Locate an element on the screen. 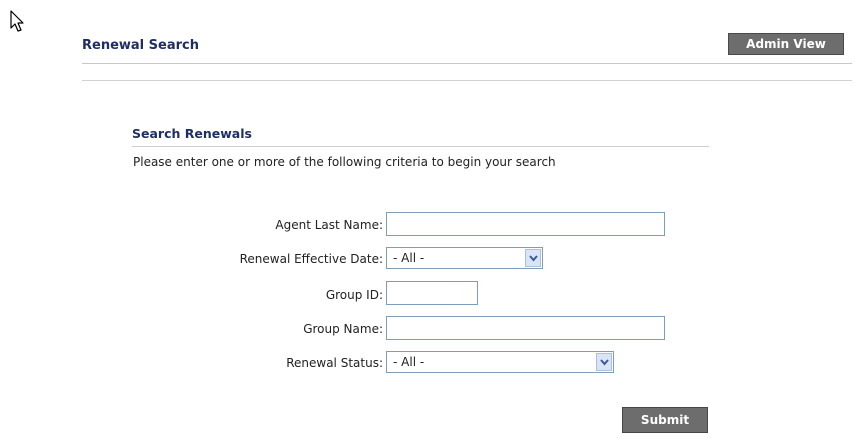 The height and width of the screenshot is (438, 855). renewal-status-value: - All - is located at coordinates (409, 362).